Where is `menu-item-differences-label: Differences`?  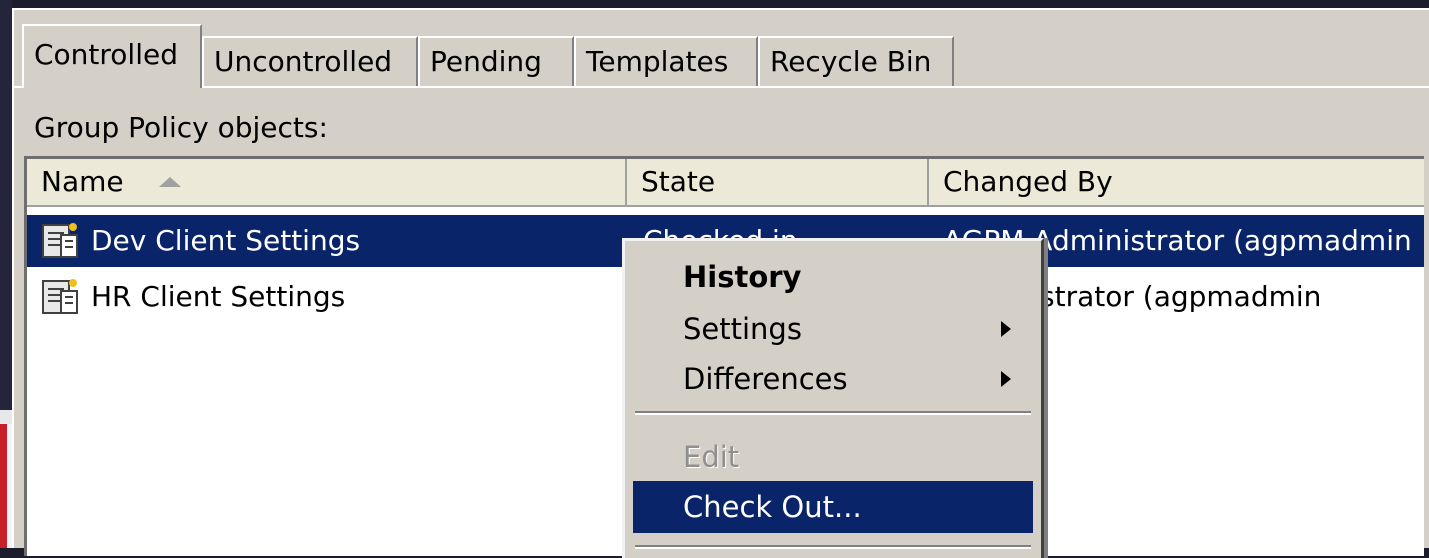
menu-item-differences-label: Differences is located at coordinates (765, 379).